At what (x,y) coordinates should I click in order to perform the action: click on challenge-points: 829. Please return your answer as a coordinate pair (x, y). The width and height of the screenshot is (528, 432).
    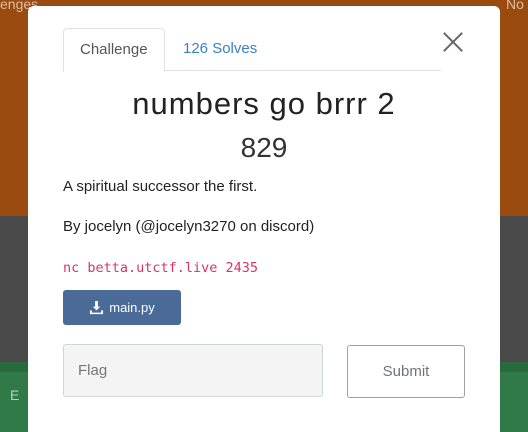
    Looking at the image, I should click on (264, 147).